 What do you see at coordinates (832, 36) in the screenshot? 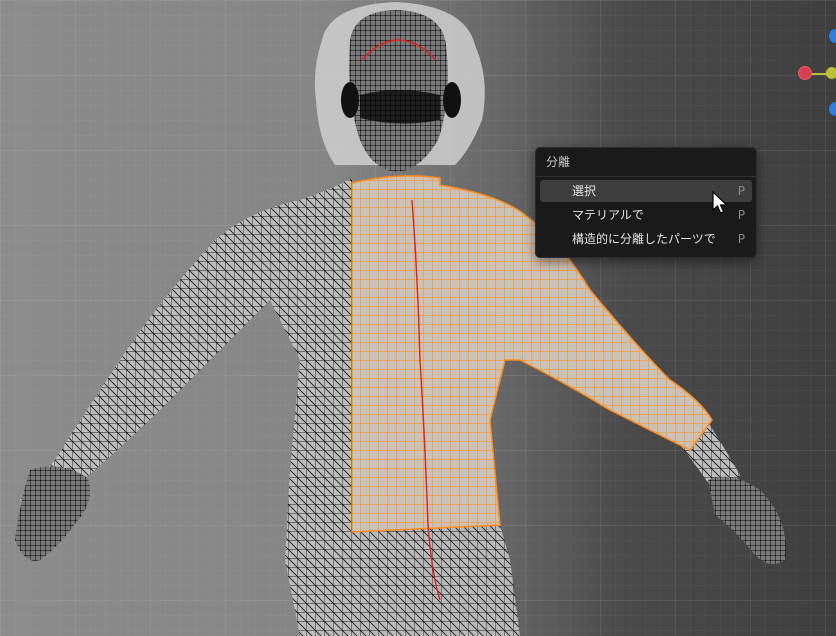
I see `axis-z-icon` at bounding box center [832, 36].